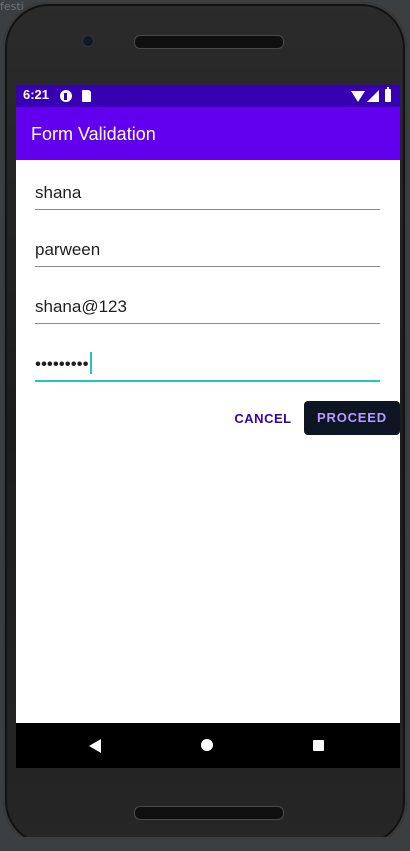  What do you see at coordinates (263, 419) in the screenshot?
I see `cancel-button: CANCEL` at bounding box center [263, 419].